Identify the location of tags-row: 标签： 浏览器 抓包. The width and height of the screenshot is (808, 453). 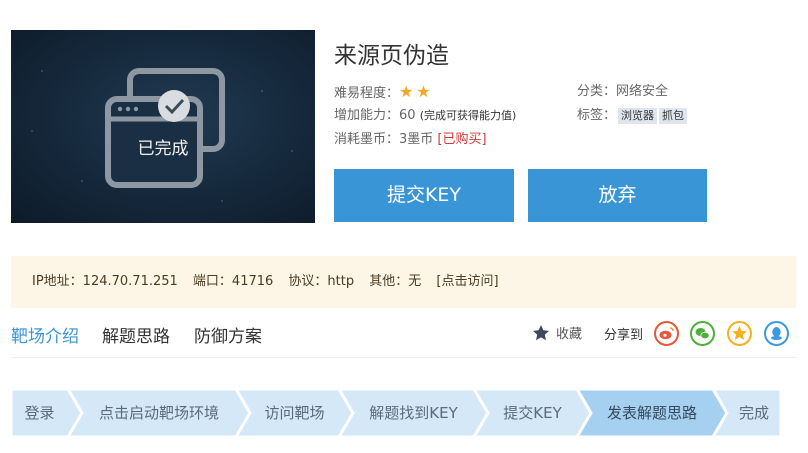
(632, 116).